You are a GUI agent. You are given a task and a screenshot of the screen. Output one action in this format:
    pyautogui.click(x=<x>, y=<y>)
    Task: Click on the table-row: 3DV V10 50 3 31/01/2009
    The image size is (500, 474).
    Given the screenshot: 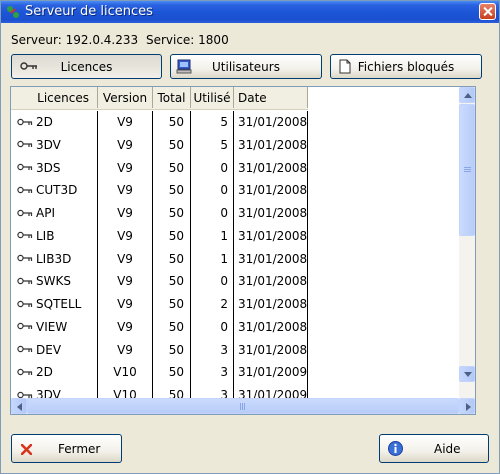 What is the action you would take?
    pyautogui.click(x=235, y=391)
    